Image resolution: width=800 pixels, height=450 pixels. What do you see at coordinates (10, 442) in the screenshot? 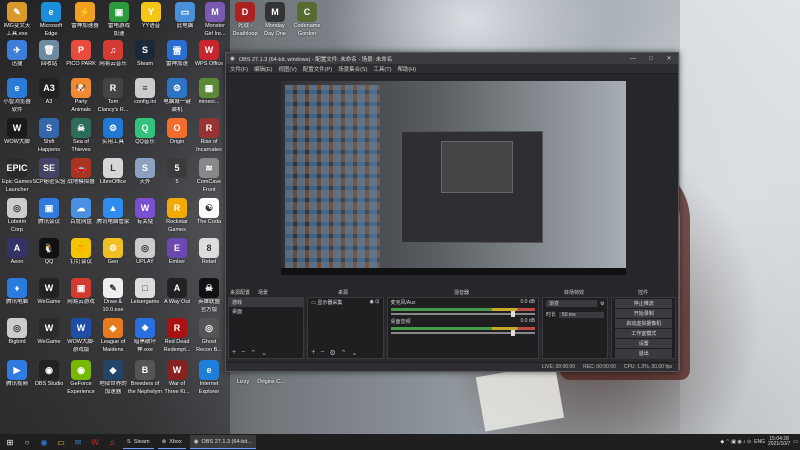
I see `windows-start-icon: ⊞` at bounding box center [10, 442].